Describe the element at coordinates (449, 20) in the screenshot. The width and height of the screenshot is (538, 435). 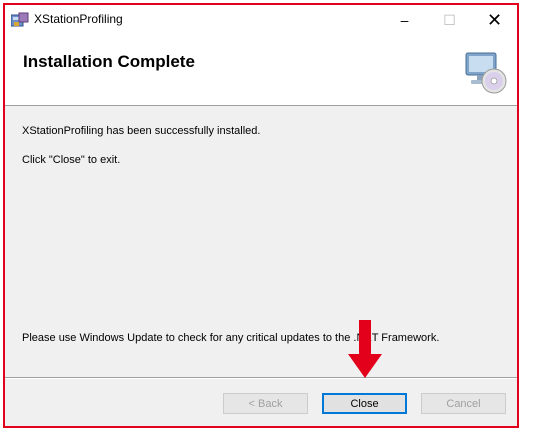
I see `maximize-button: ☐` at that location.